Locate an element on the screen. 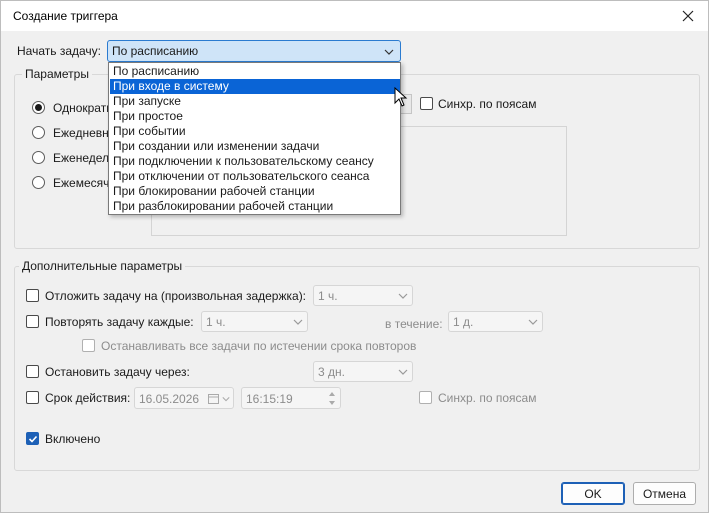 This screenshot has width=709, height=513. duration-select: 1 д. is located at coordinates (495, 321).